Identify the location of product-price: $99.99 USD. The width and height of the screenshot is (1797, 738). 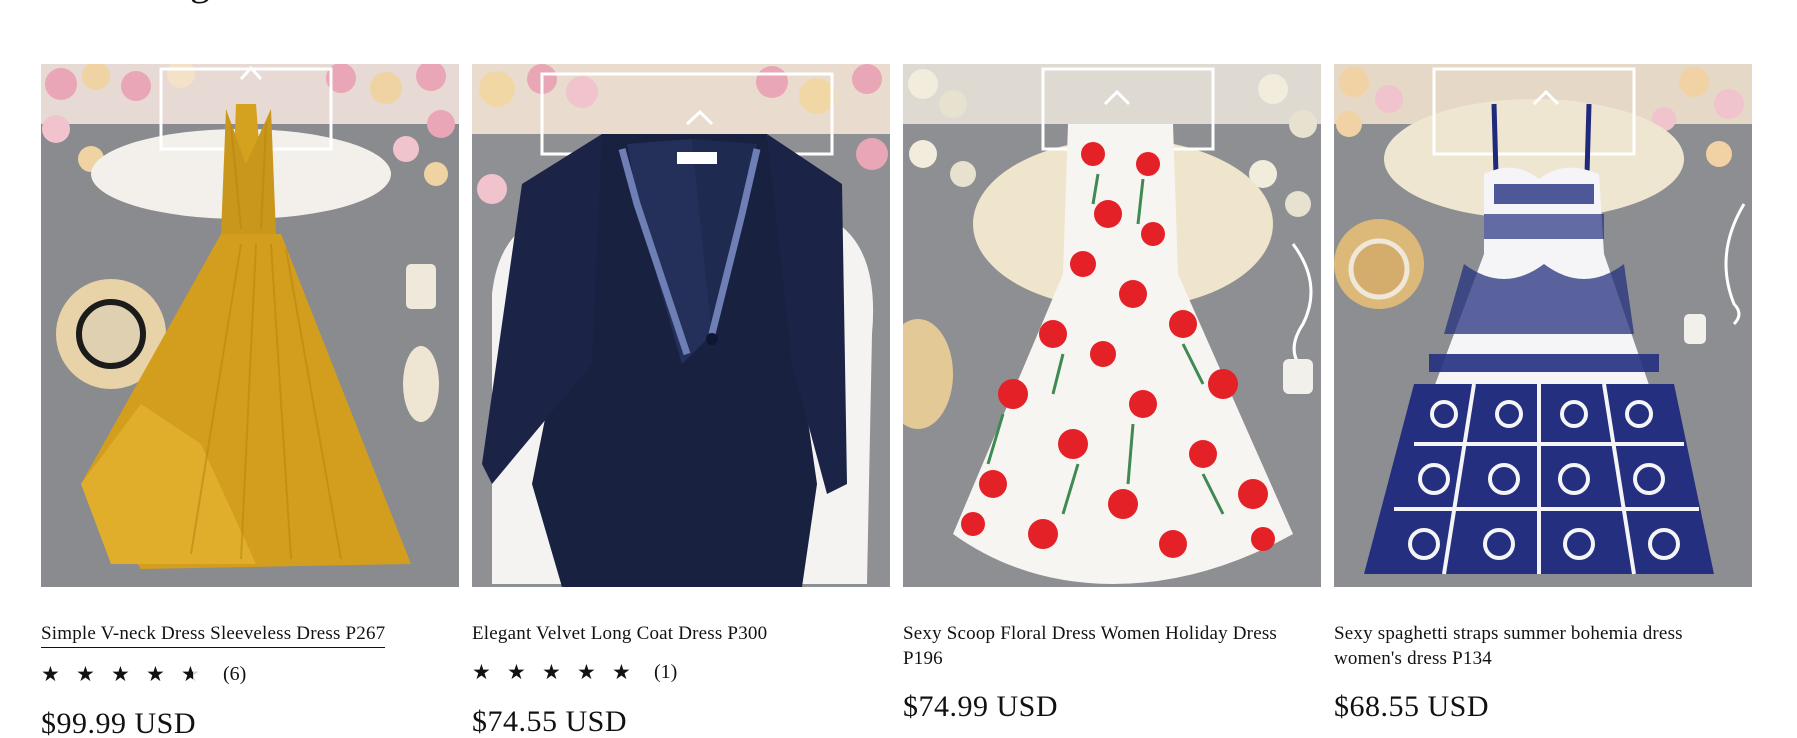
(119, 722).